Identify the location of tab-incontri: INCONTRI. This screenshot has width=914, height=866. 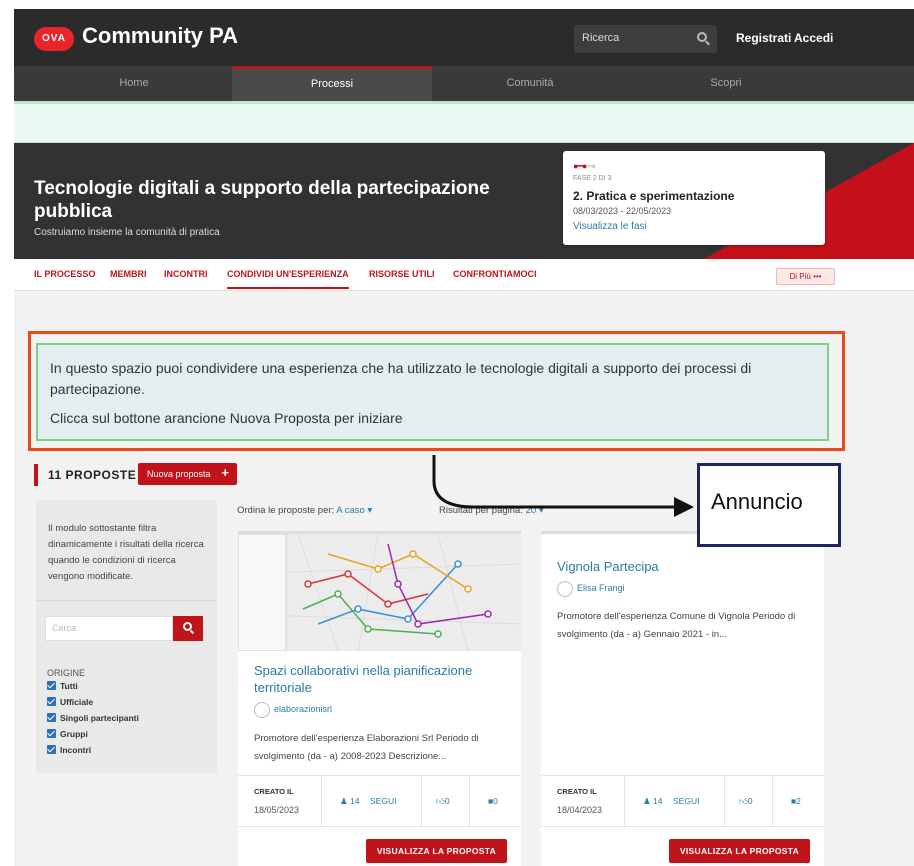
(186, 274).